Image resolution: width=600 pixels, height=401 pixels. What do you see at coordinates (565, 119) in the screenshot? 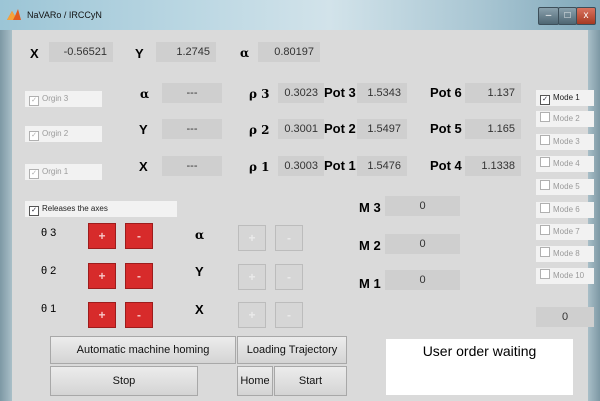
I see `mode-2-checkbox: Mode 2` at bounding box center [565, 119].